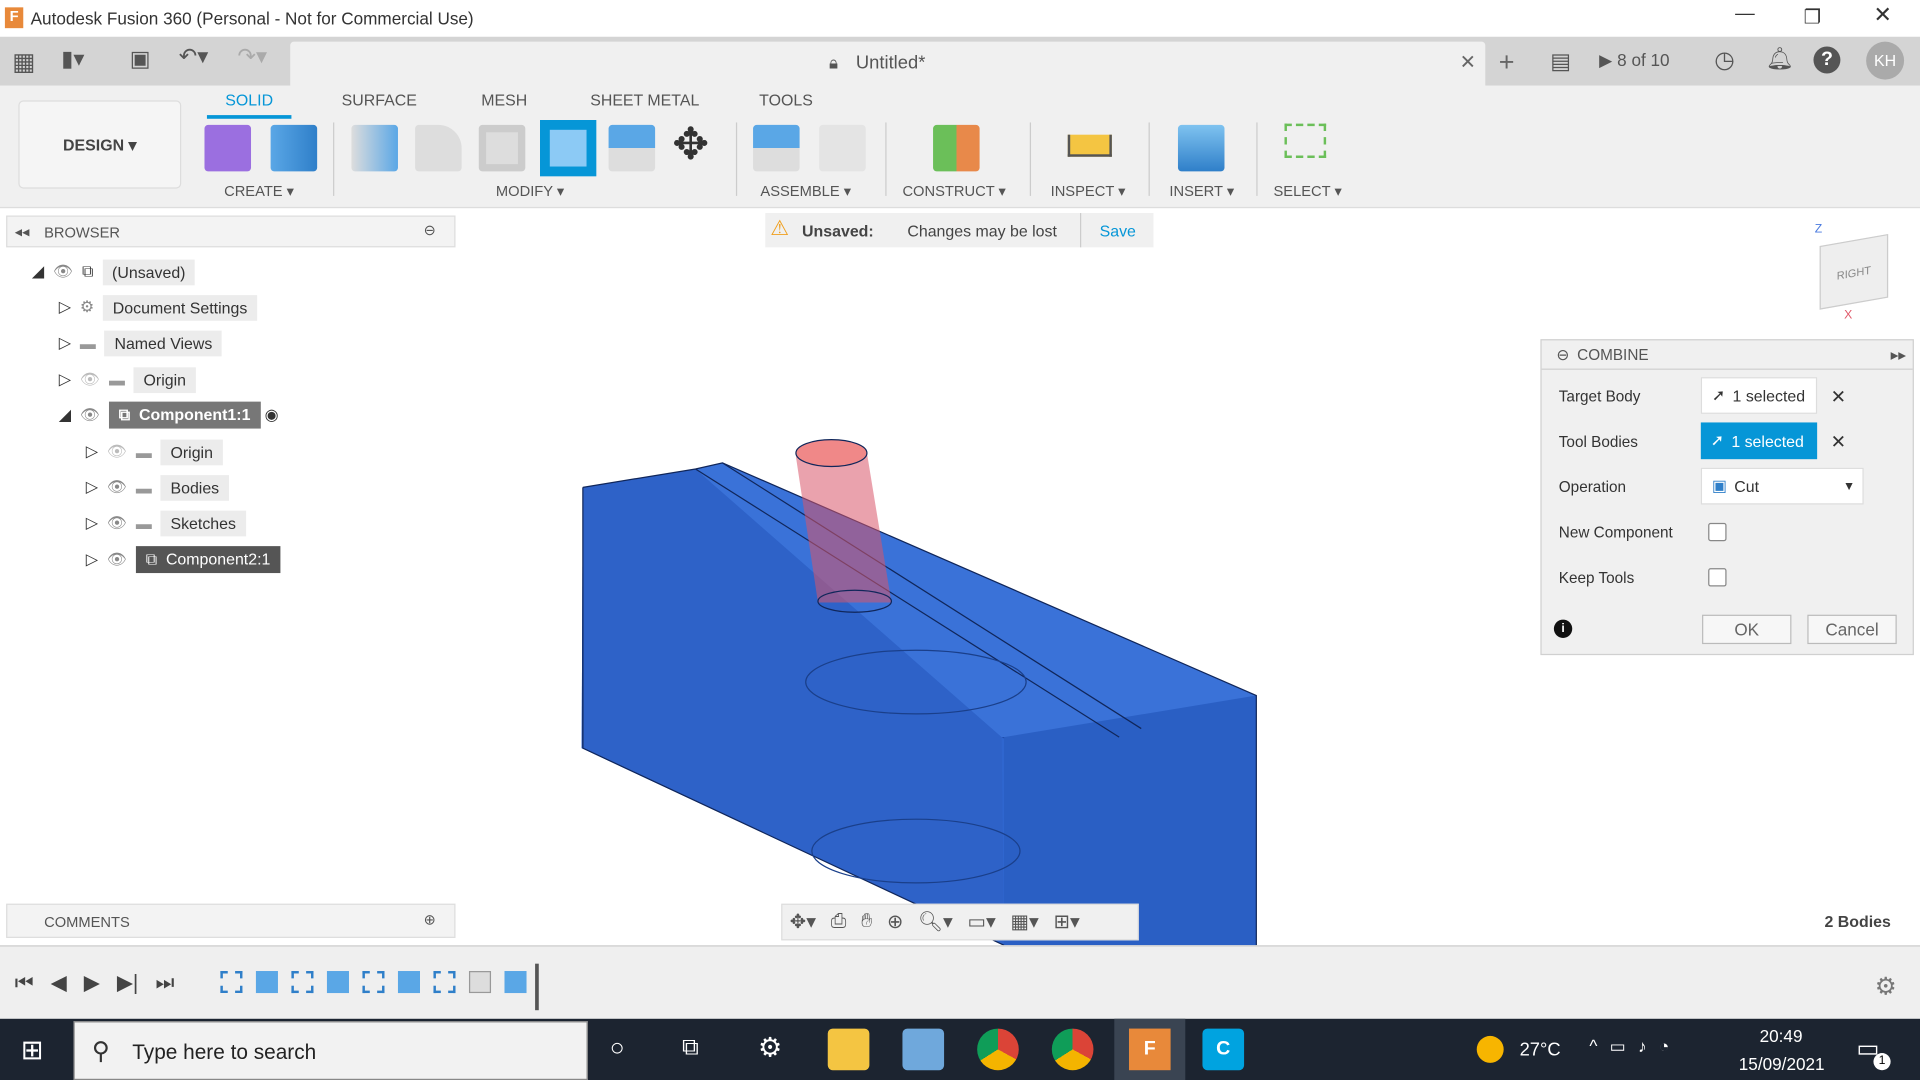 The height and width of the screenshot is (1080, 1920). What do you see at coordinates (1560, 62) in the screenshot?
I see `chat-icon: ▤` at bounding box center [1560, 62].